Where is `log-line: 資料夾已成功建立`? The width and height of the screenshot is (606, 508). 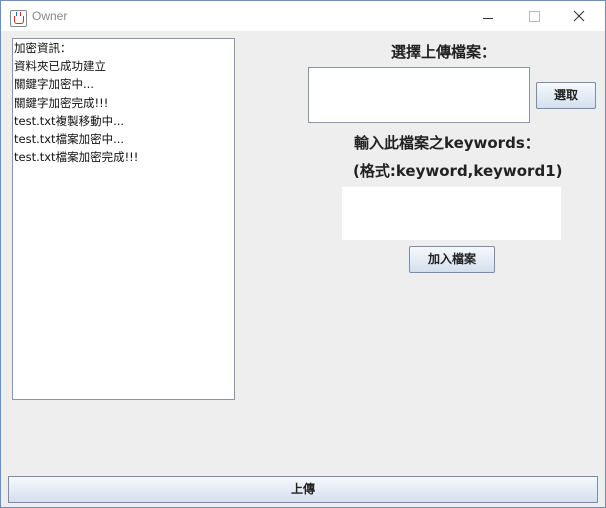 log-line: 資料夾已成功建立 is located at coordinates (60, 66).